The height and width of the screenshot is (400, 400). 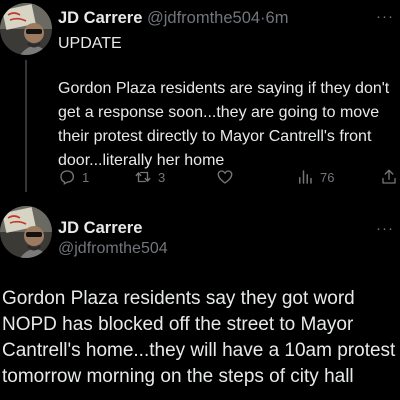 What do you see at coordinates (277, 18) in the screenshot?
I see `timestamp: 6m` at bounding box center [277, 18].